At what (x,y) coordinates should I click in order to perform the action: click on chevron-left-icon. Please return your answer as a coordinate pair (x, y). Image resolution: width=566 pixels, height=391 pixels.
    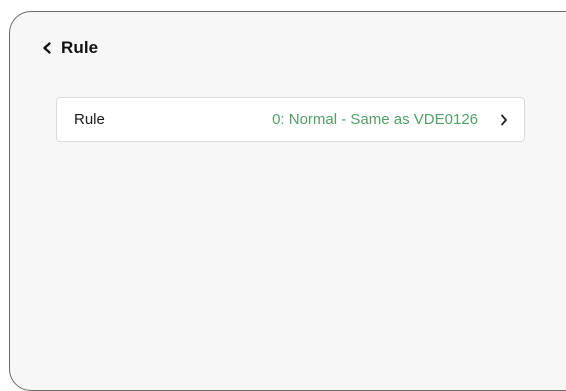
    Looking at the image, I should click on (47, 48).